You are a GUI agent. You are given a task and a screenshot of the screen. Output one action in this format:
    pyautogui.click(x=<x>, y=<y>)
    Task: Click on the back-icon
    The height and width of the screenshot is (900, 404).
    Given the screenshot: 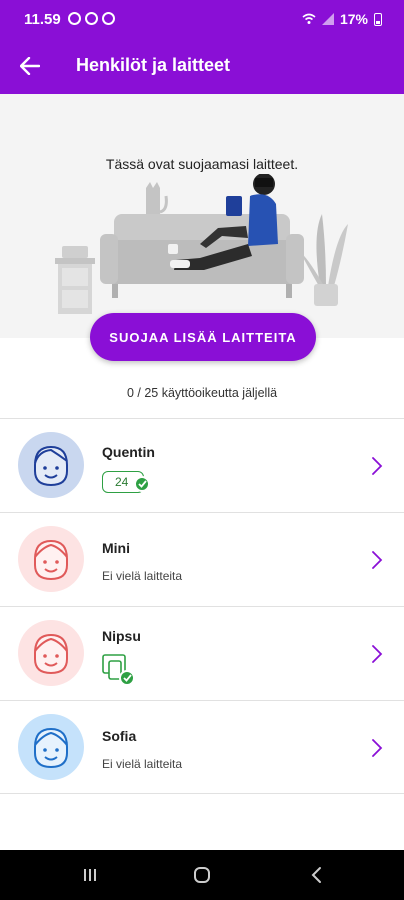 What is the action you would take?
    pyautogui.click(x=316, y=875)
    